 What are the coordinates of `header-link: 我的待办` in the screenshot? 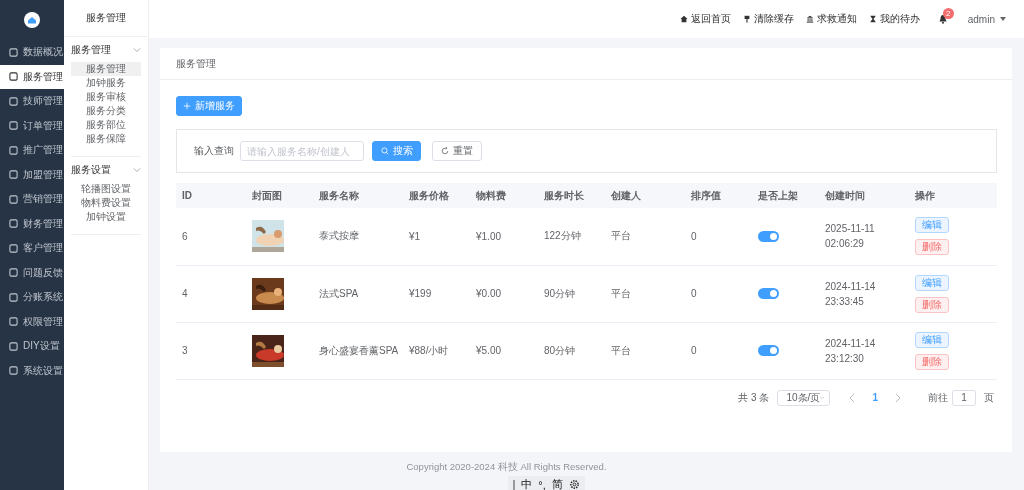 It's located at (894, 19).